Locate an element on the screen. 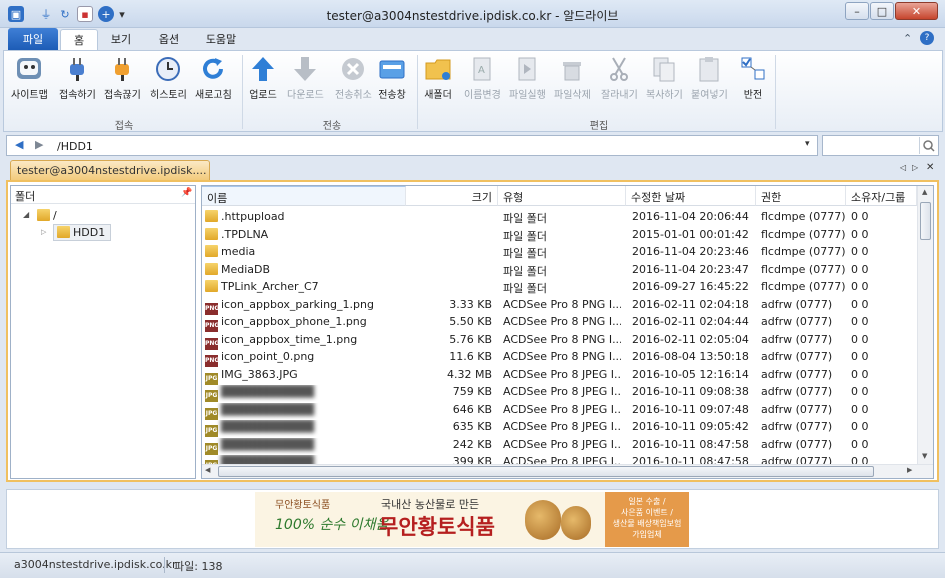 The height and width of the screenshot is (578, 945). column-header-type: 유형 is located at coordinates (562, 196).